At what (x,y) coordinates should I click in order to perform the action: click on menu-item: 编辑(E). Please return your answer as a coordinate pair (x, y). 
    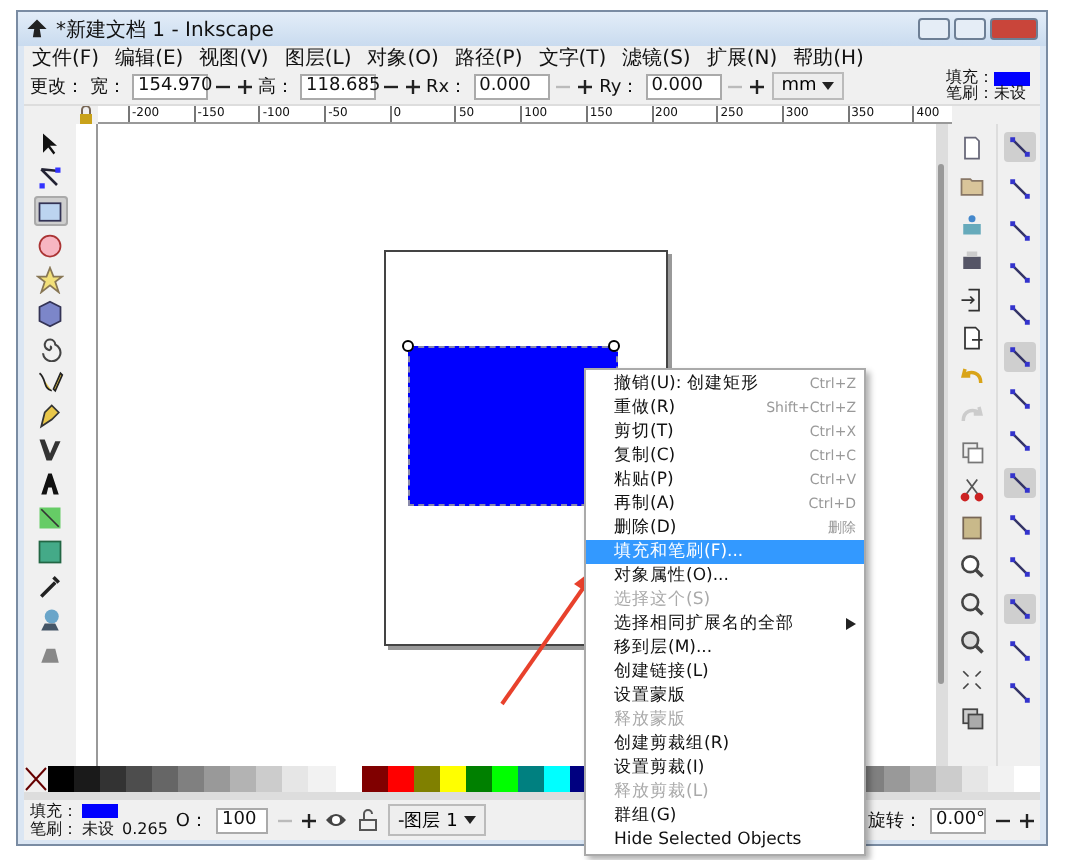
    Looking at the image, I should click on (149, 58).